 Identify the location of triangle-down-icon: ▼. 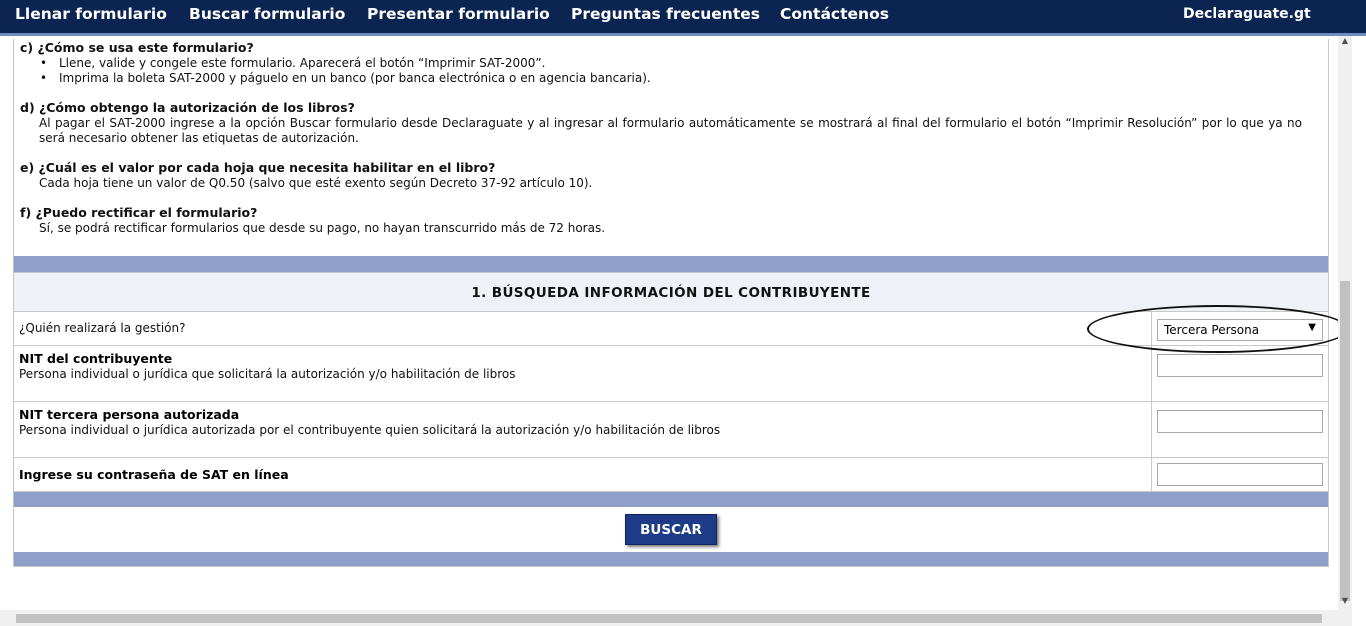
(1345, 602).